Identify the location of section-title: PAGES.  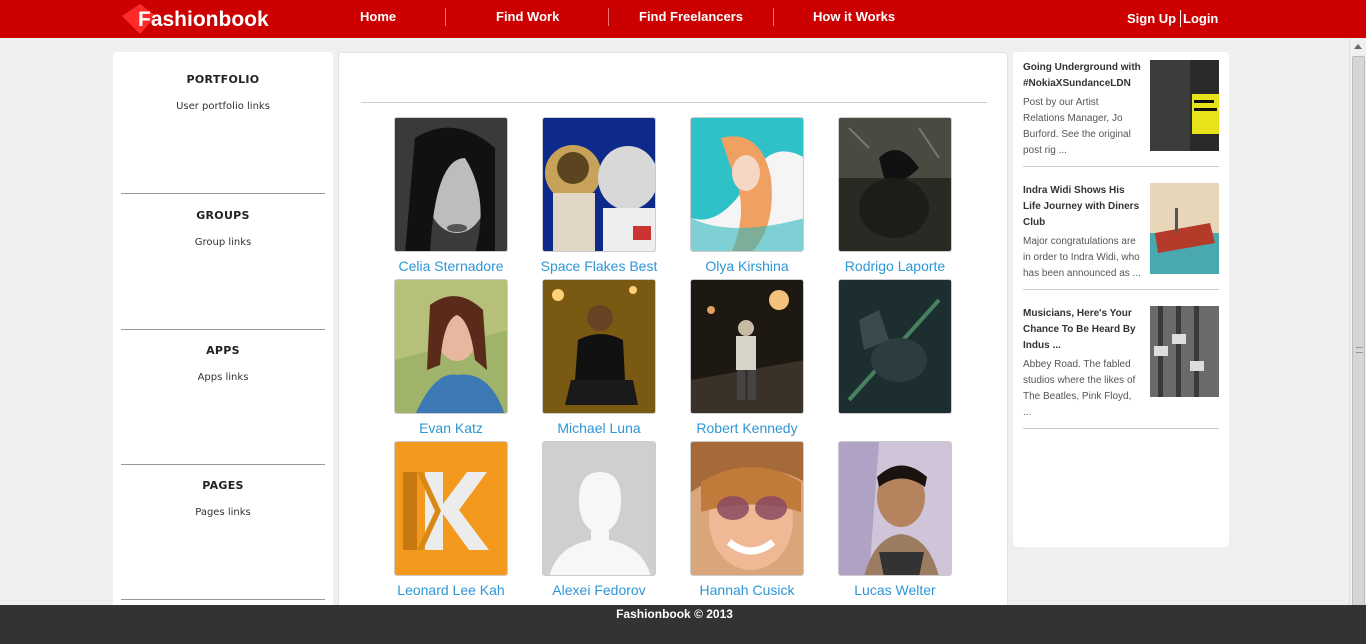
(223, 485).